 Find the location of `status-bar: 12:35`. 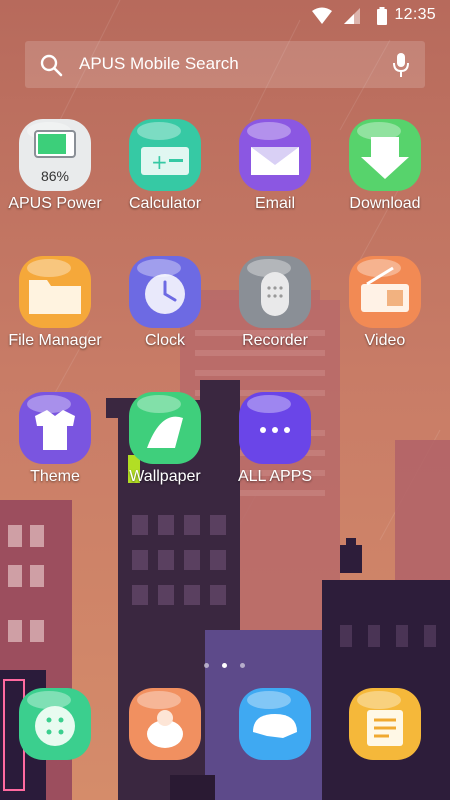

status-bar: 12:35 is located at coordinates (225, 16).